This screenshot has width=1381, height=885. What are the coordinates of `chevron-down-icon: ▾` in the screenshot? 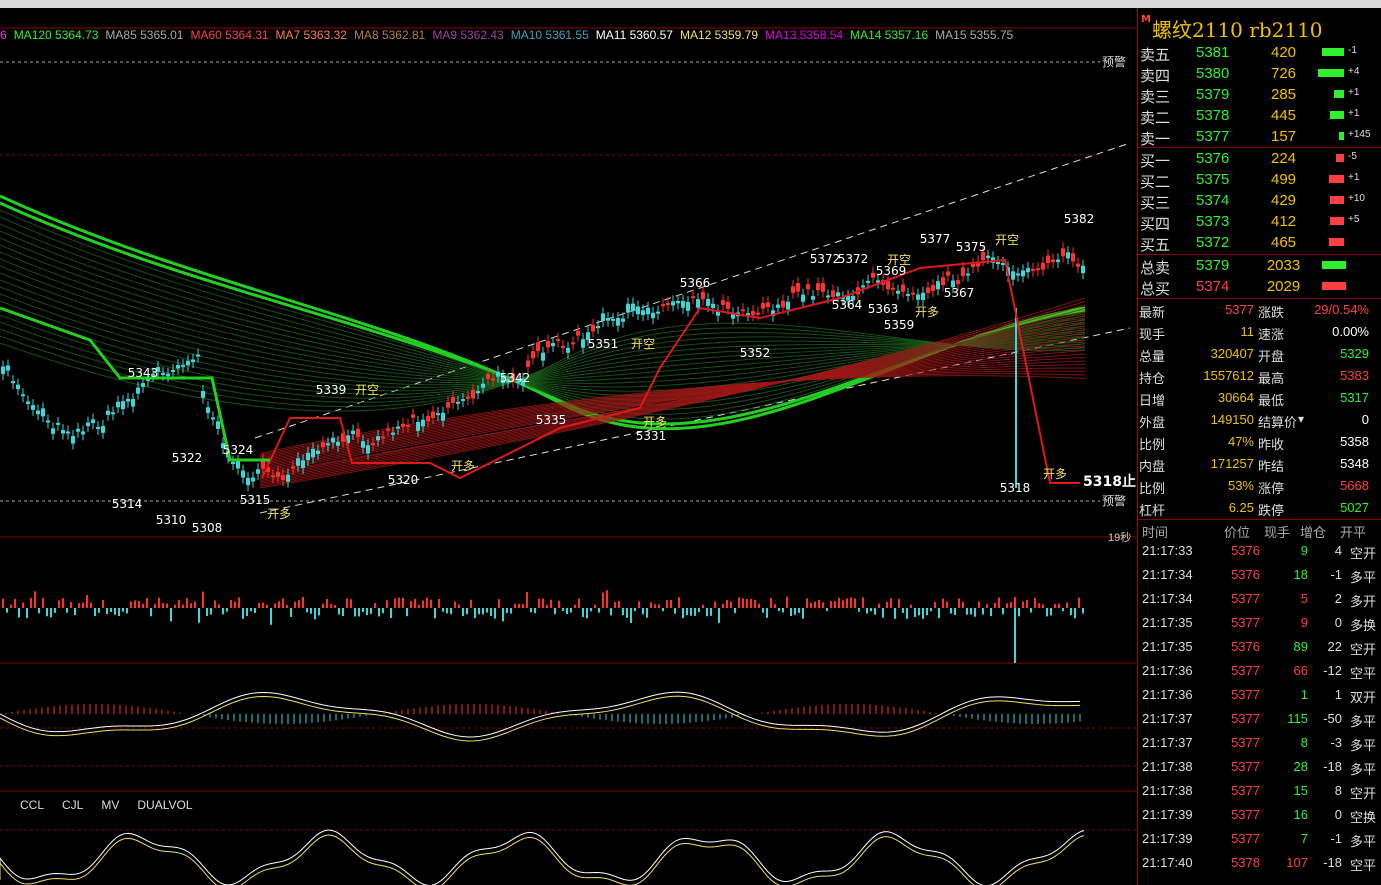 It's located at (1301, 419).